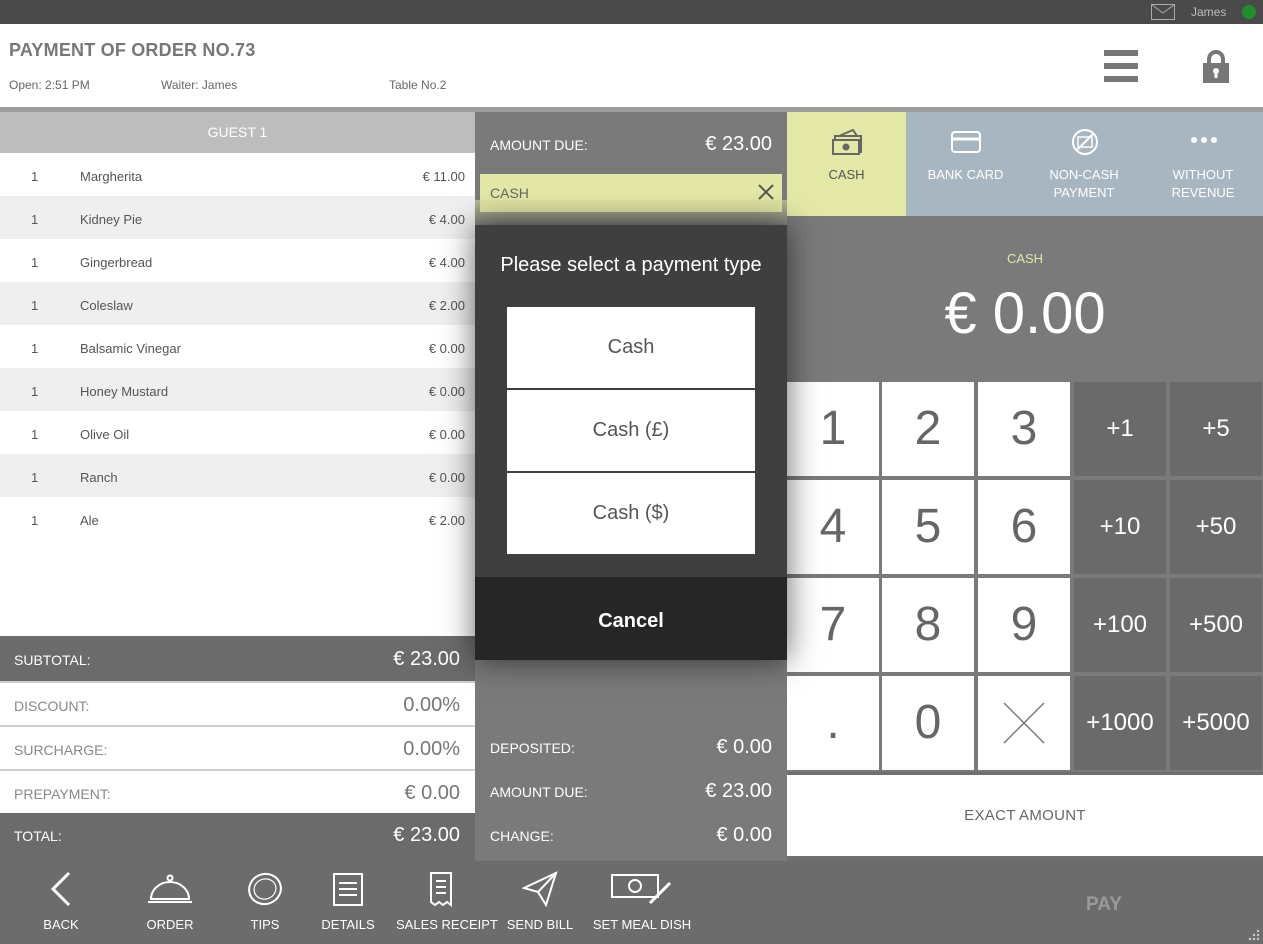  Describe the element at coordinates (1024, 625) in the screenshot. I see `key-9: 9` at that location.